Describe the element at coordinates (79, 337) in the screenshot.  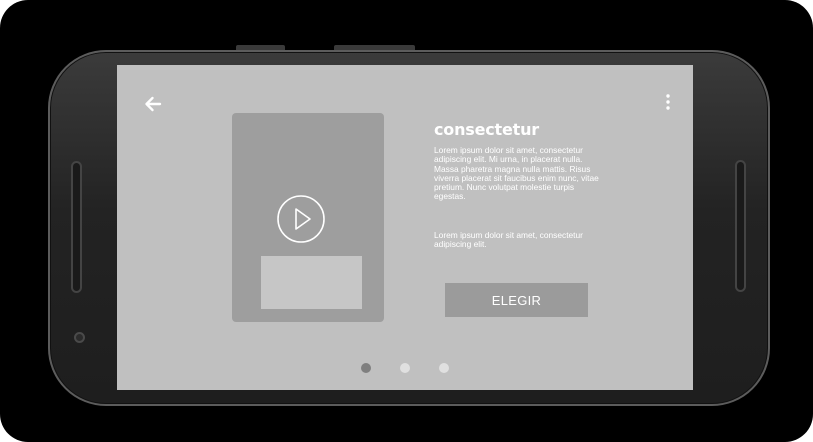
I see `front-camera` at that location.